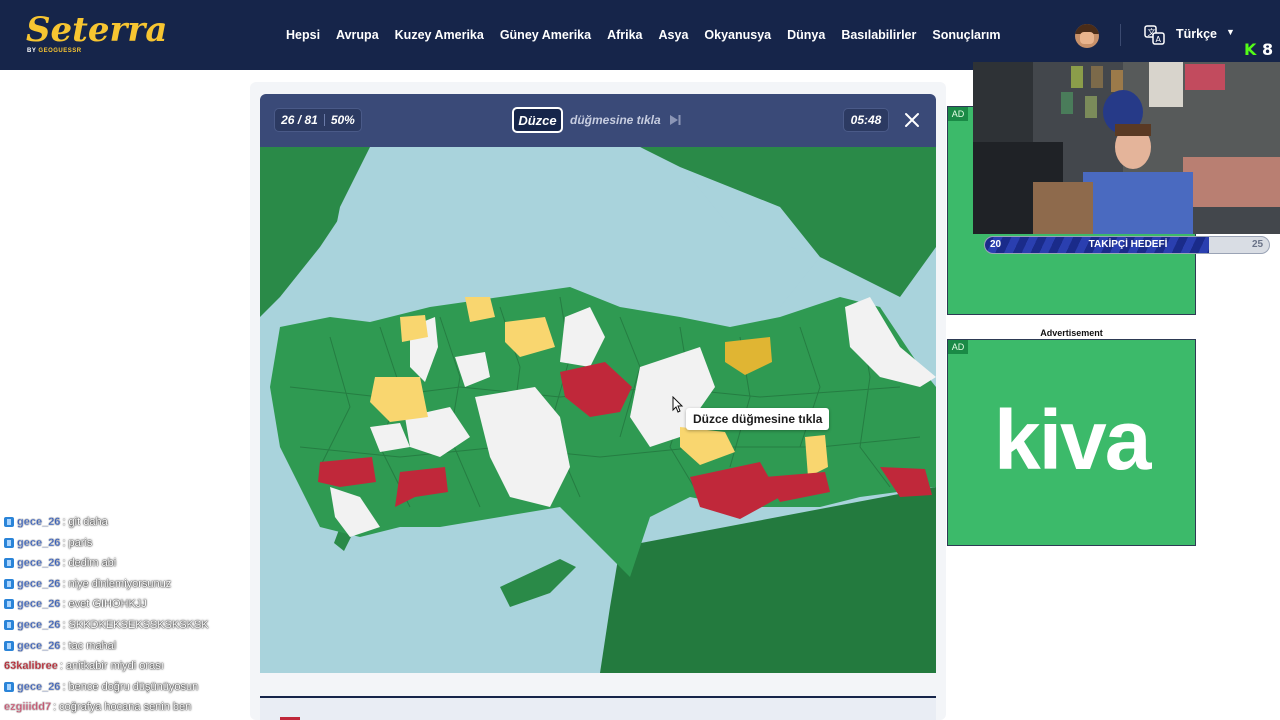 The image size is (1280, 720). What do you see at coordinates (77, 542) in the screenshot?
I see `chat-text: : paris` at bounding box center [77, 542].